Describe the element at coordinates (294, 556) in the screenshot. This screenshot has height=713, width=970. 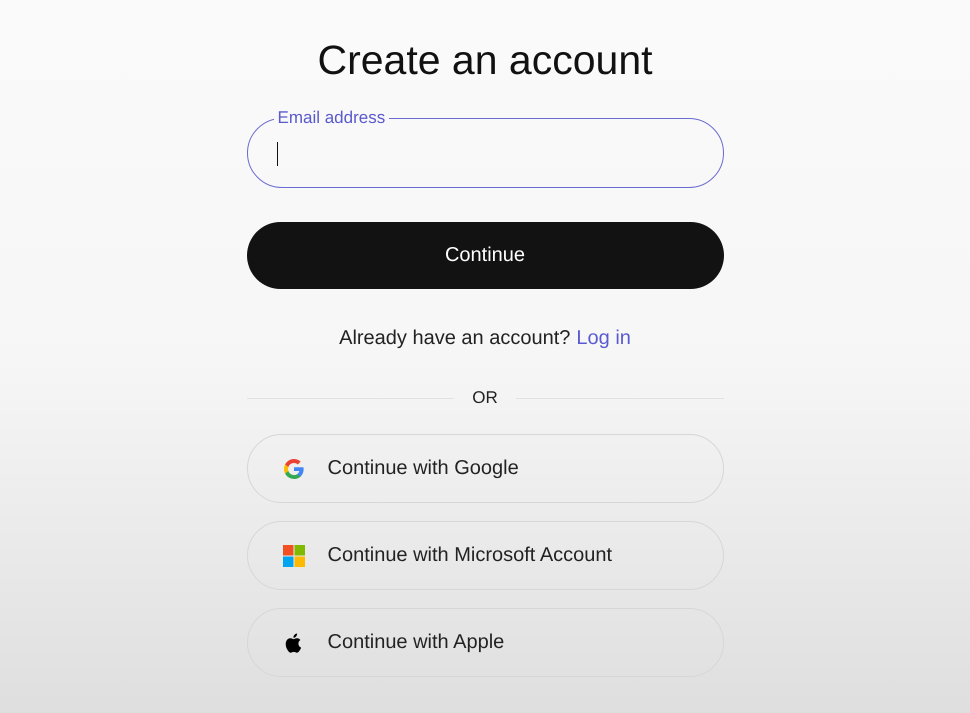
I see `microsoft-logo-icon` at that location.